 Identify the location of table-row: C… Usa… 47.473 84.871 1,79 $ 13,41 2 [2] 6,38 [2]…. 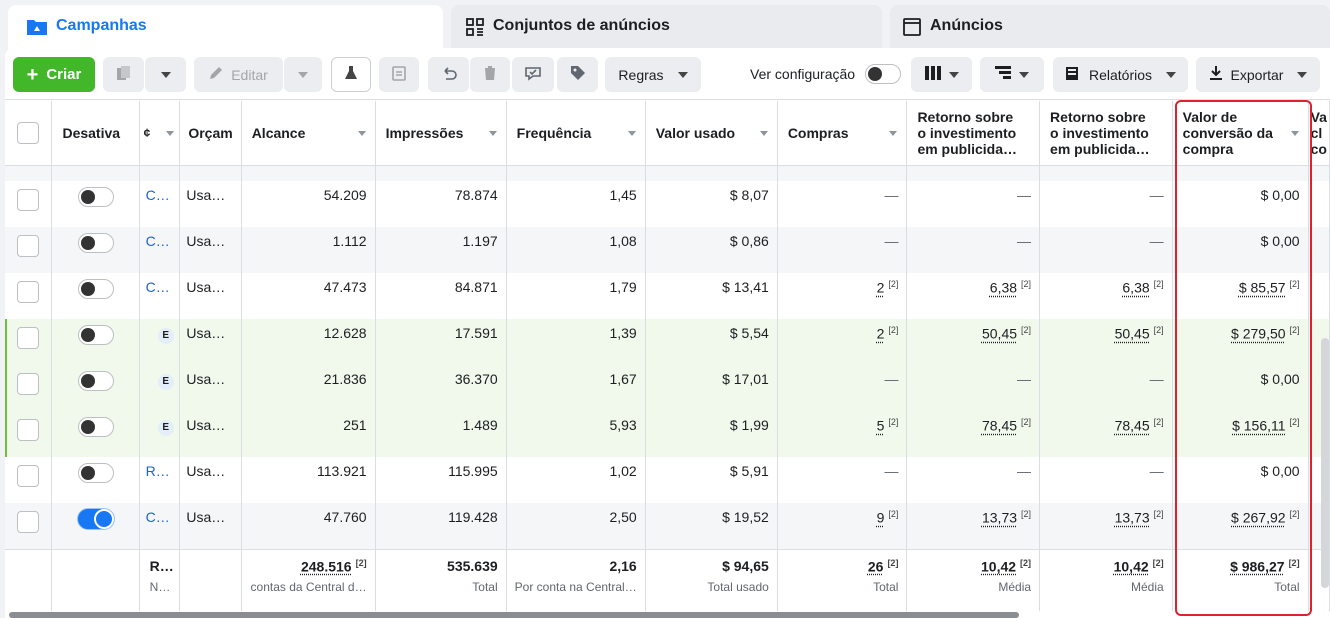
(667, 296).